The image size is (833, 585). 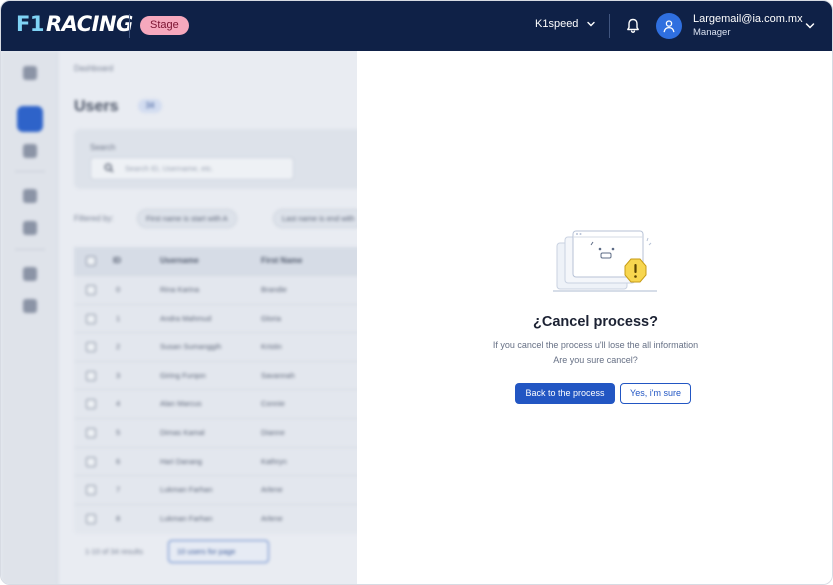 What do you see at coordinates (274, 461) in the screenshot?
I see `table-cell-first: Kathryn` at bounding box center [274, 461].